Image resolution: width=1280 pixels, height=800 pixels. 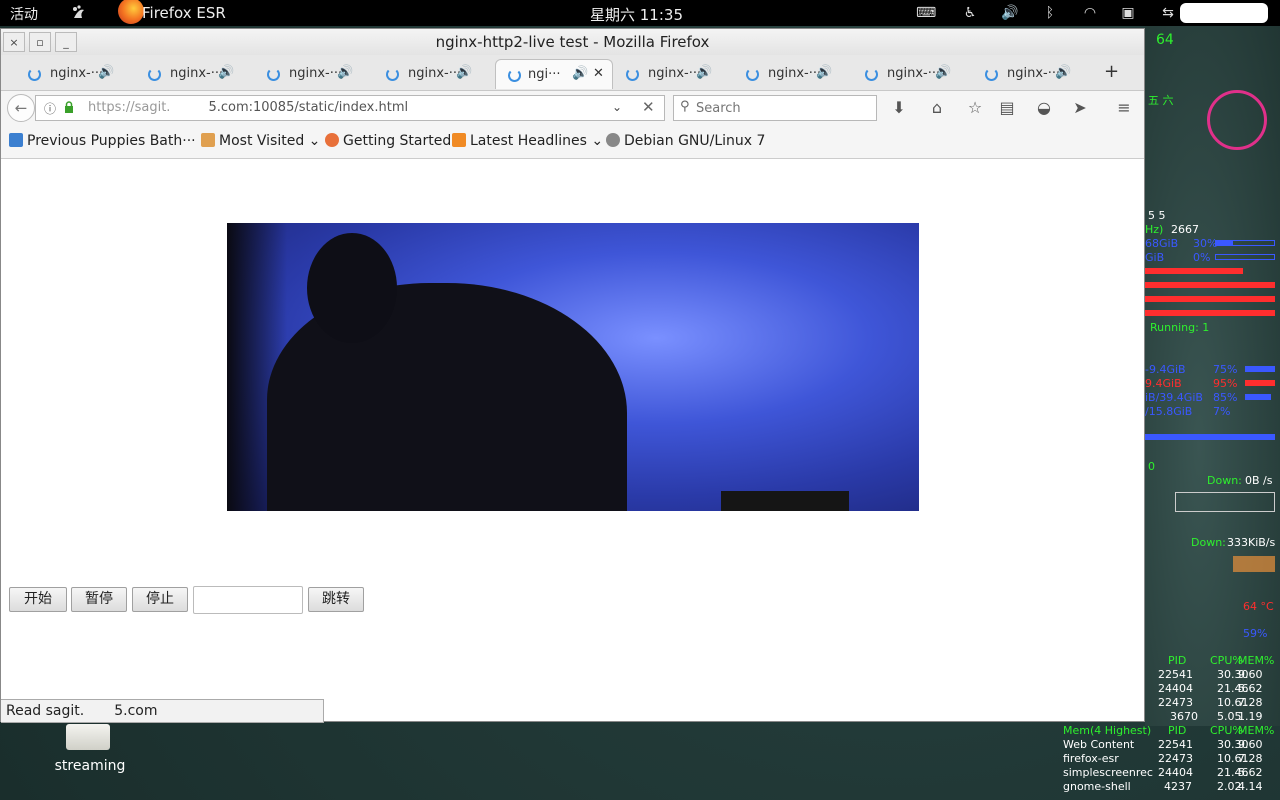 What do you see at coordinates (336, 599) in the screenshot?
I see `jump-button: 跳转` at bounding box center [336, 599].